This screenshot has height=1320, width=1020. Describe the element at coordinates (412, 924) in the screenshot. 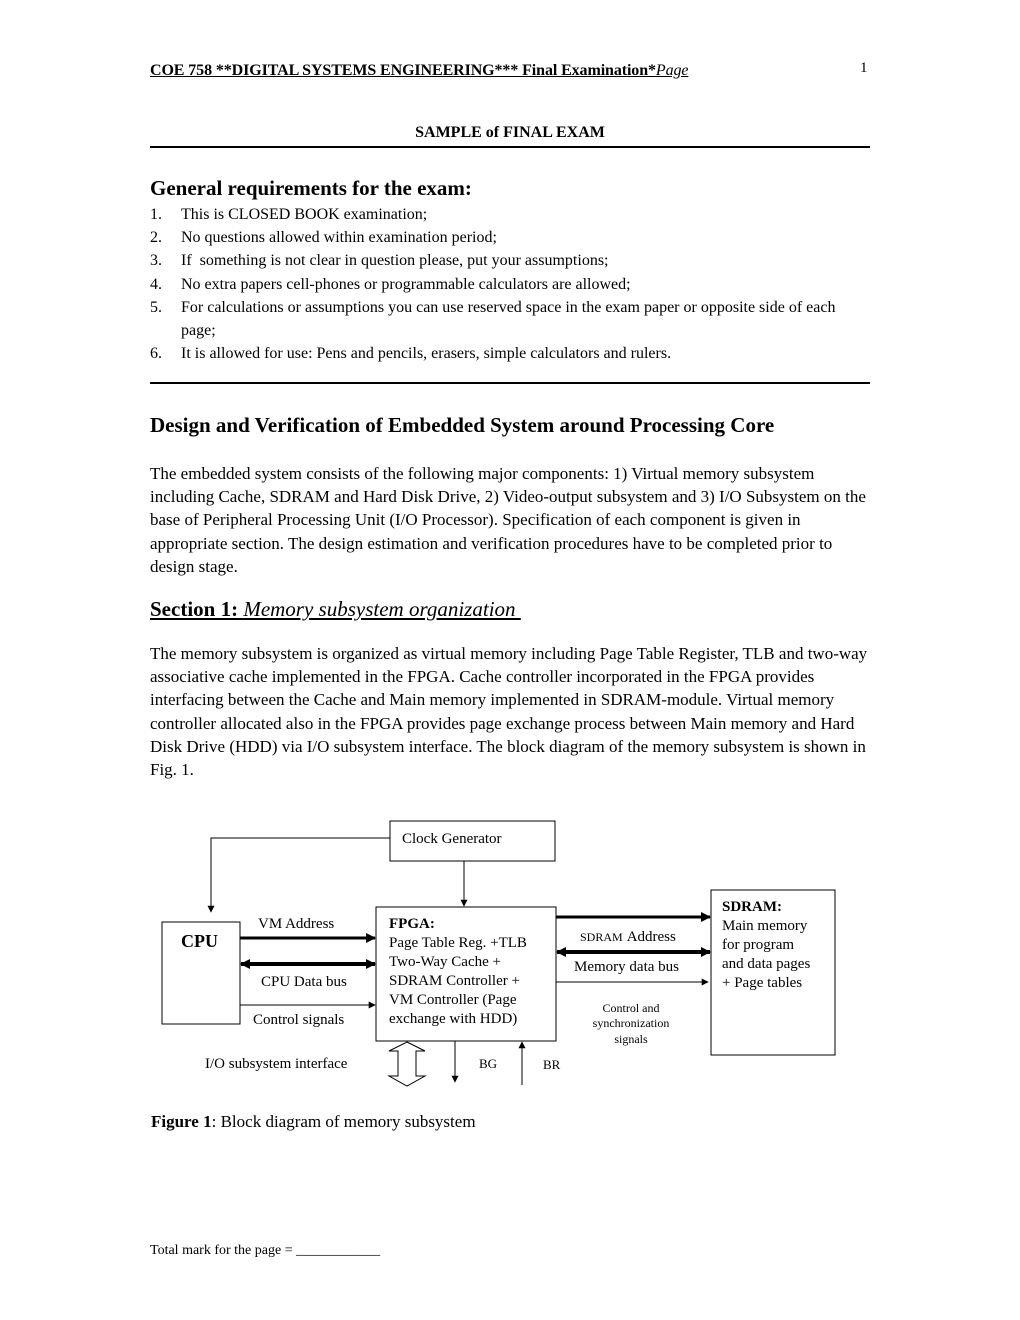

I see `svg-text: FPGA:` at that location.